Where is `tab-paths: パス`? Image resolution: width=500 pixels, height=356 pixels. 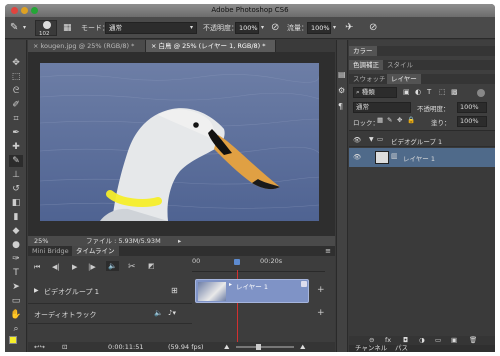 tab-paths: パス is located at coordinates (401, 348).